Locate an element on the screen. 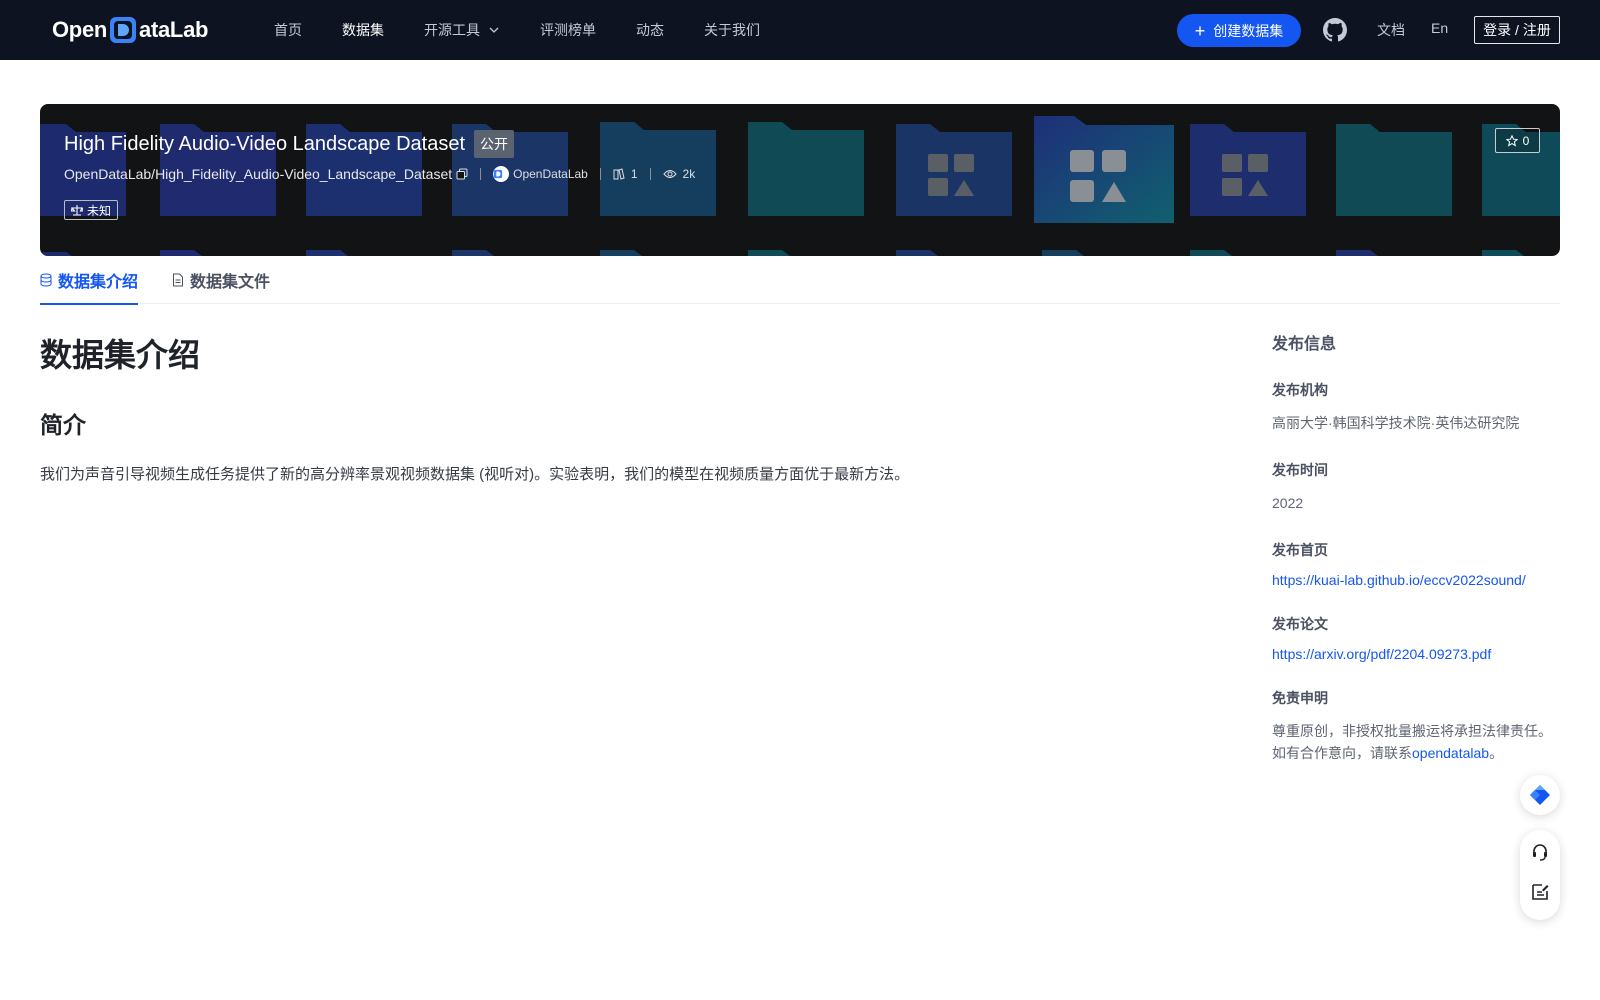 The width and height of the screenshot is (1600, 1000). homepage-label: 发布首页 is located at coordinates (1300, 550).